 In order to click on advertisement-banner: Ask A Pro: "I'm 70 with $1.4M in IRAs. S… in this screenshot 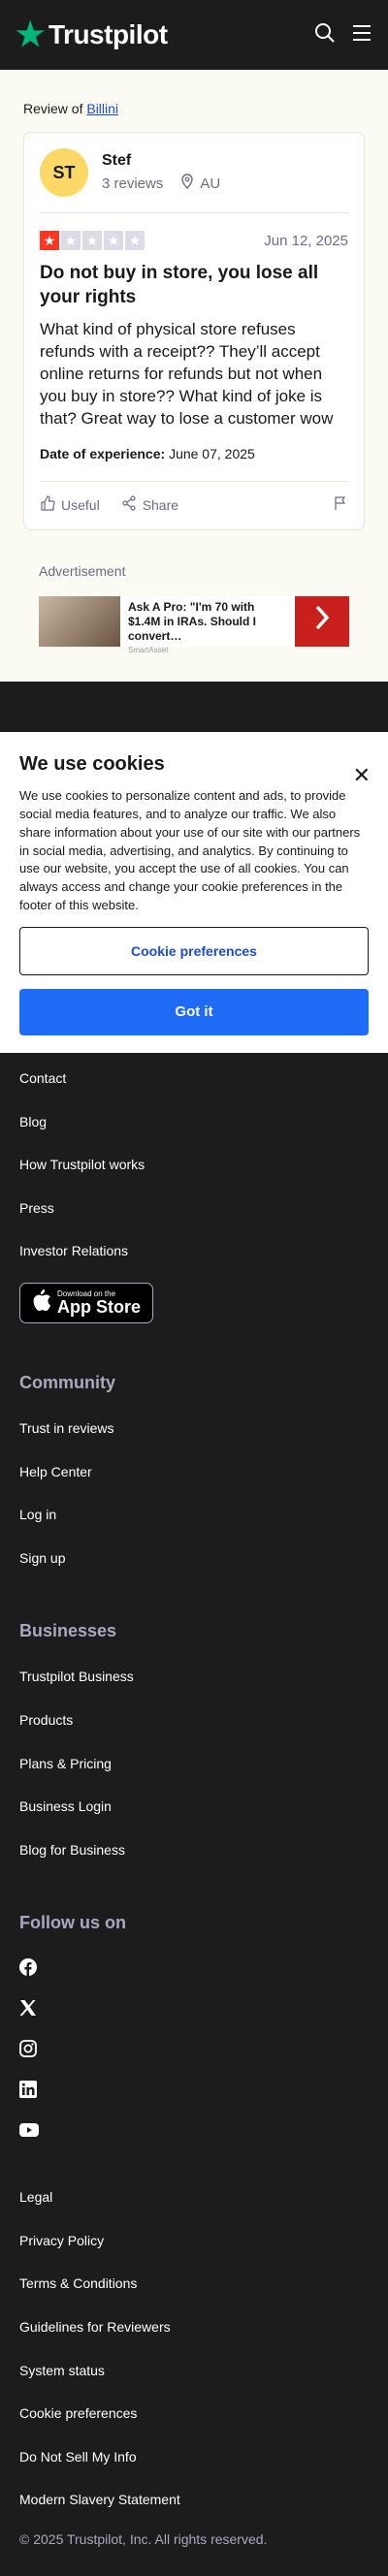, I will do `click(194, 625)`.